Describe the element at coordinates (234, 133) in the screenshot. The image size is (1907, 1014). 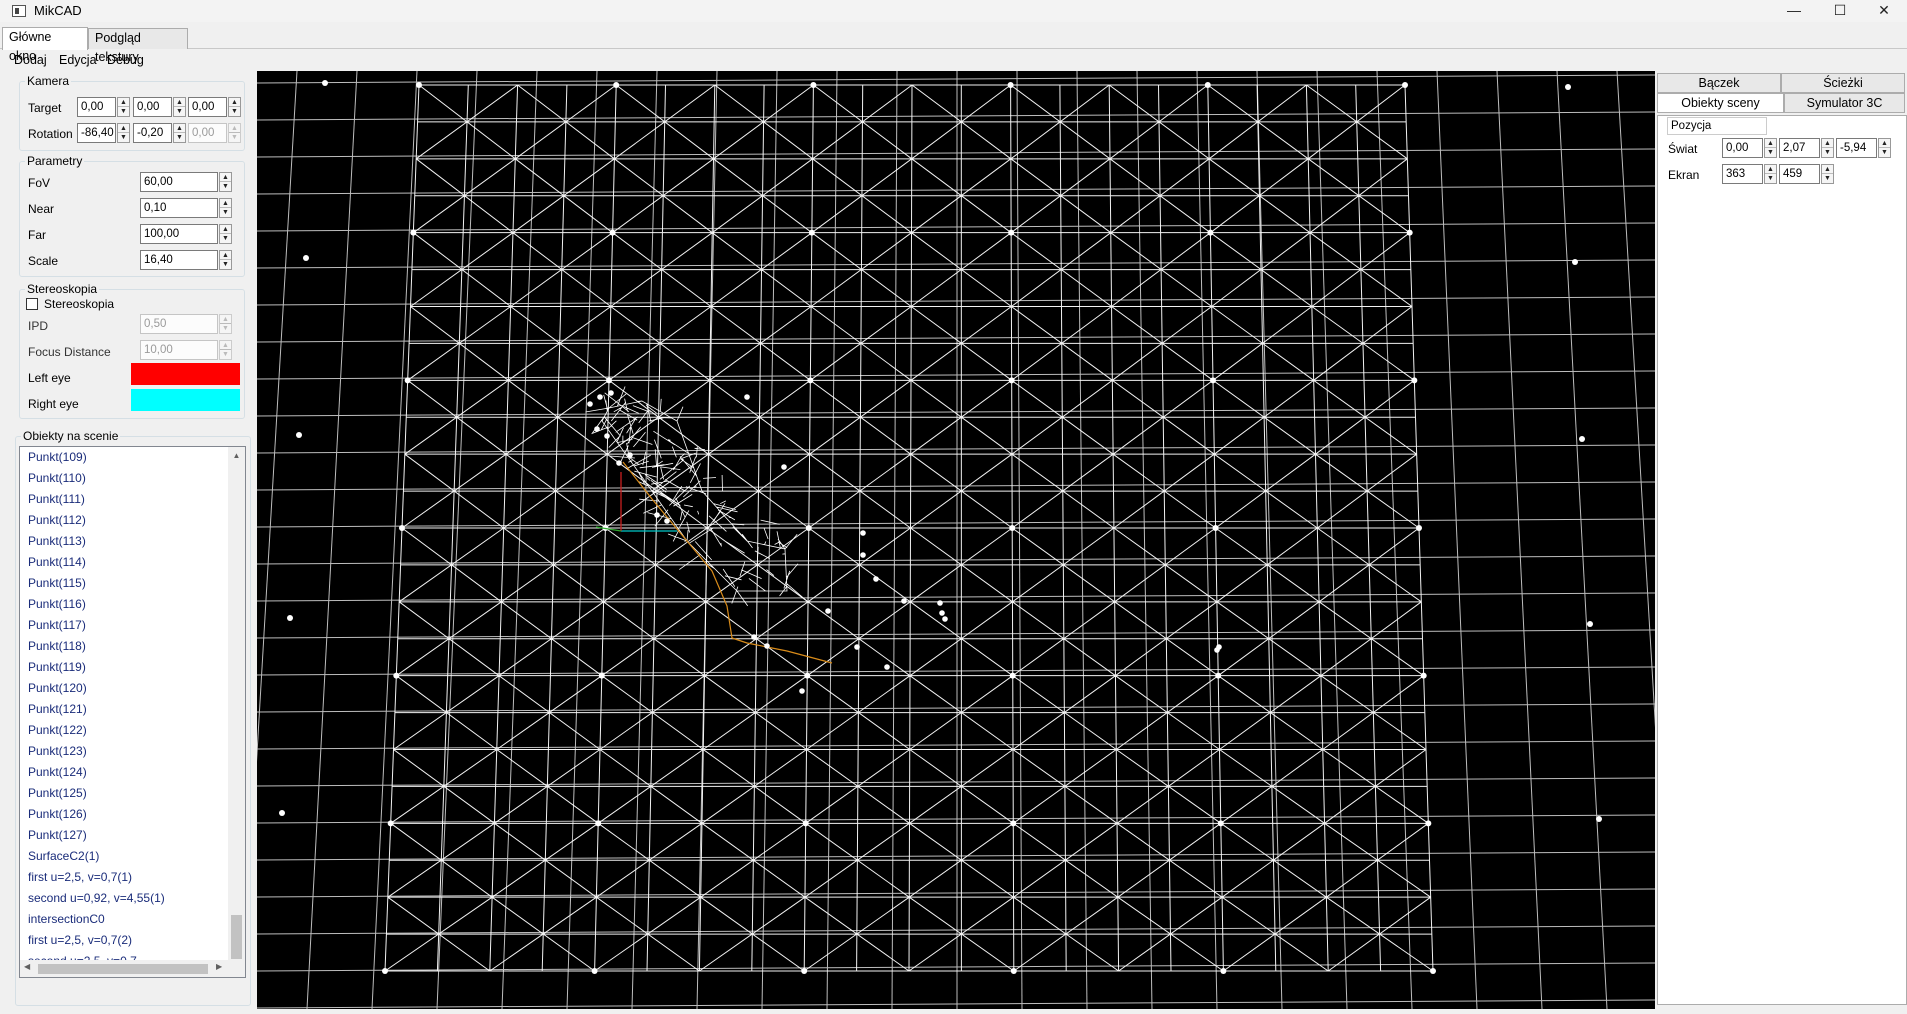
I see `rotation-z-spinner: ▲ ▼` at that location.